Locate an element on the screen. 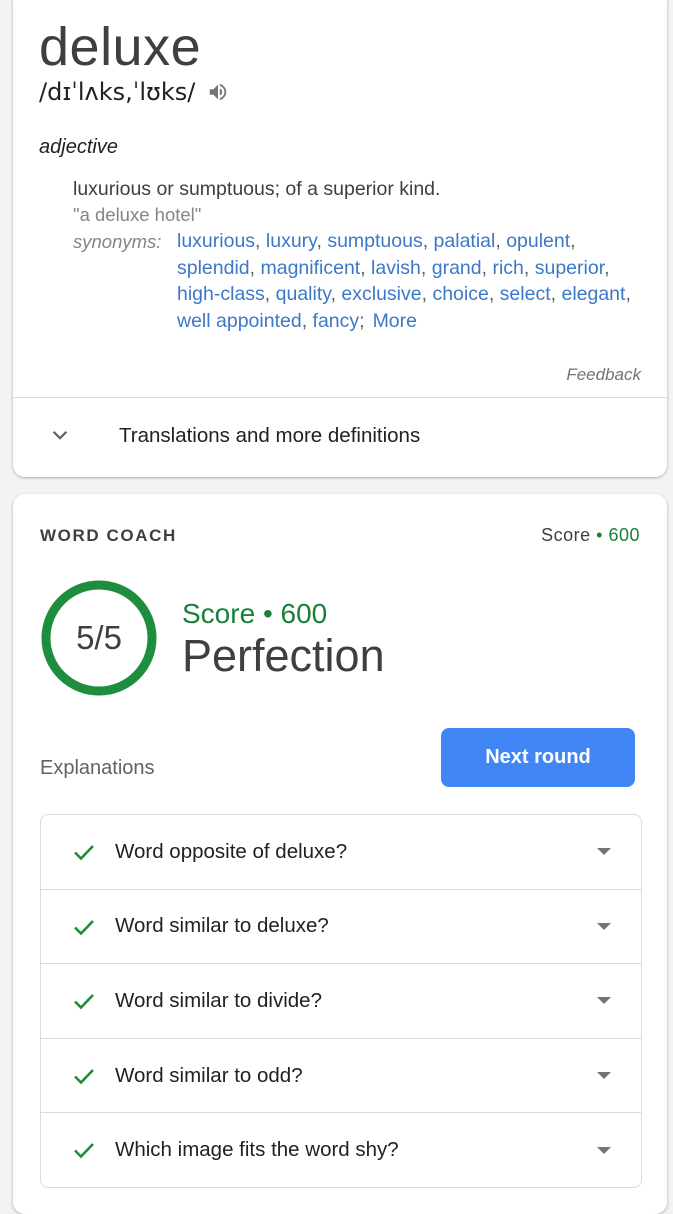 The image size is (673, 1214). synonym-link: splendid is located at coordinates (213, 268).